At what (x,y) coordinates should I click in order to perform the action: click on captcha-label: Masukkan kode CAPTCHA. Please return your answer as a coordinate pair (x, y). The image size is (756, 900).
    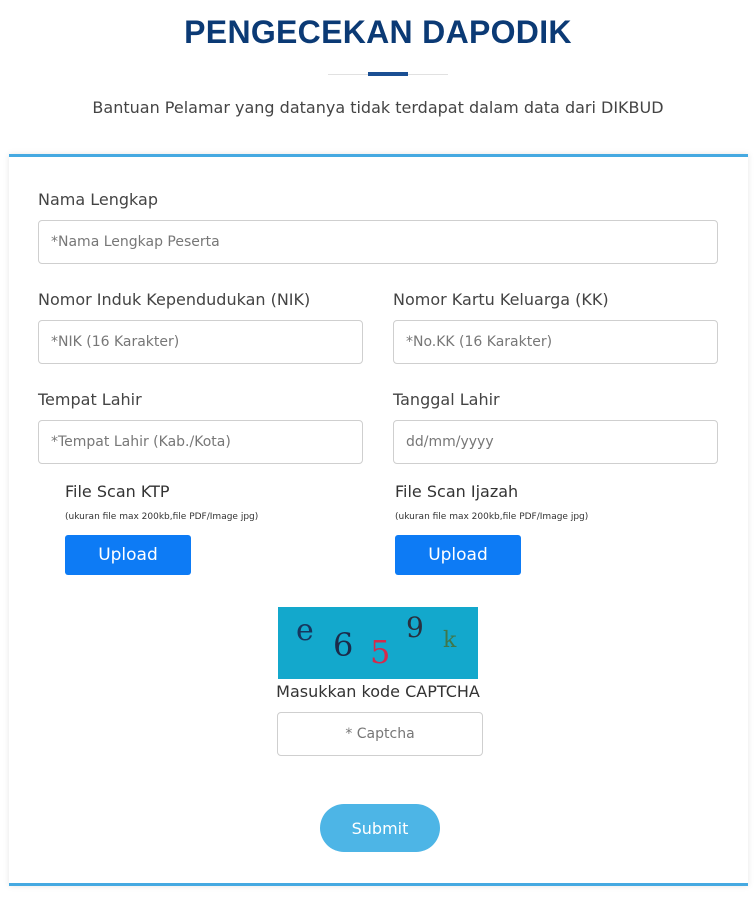
    Looking at the image, I should click on (378, 691).